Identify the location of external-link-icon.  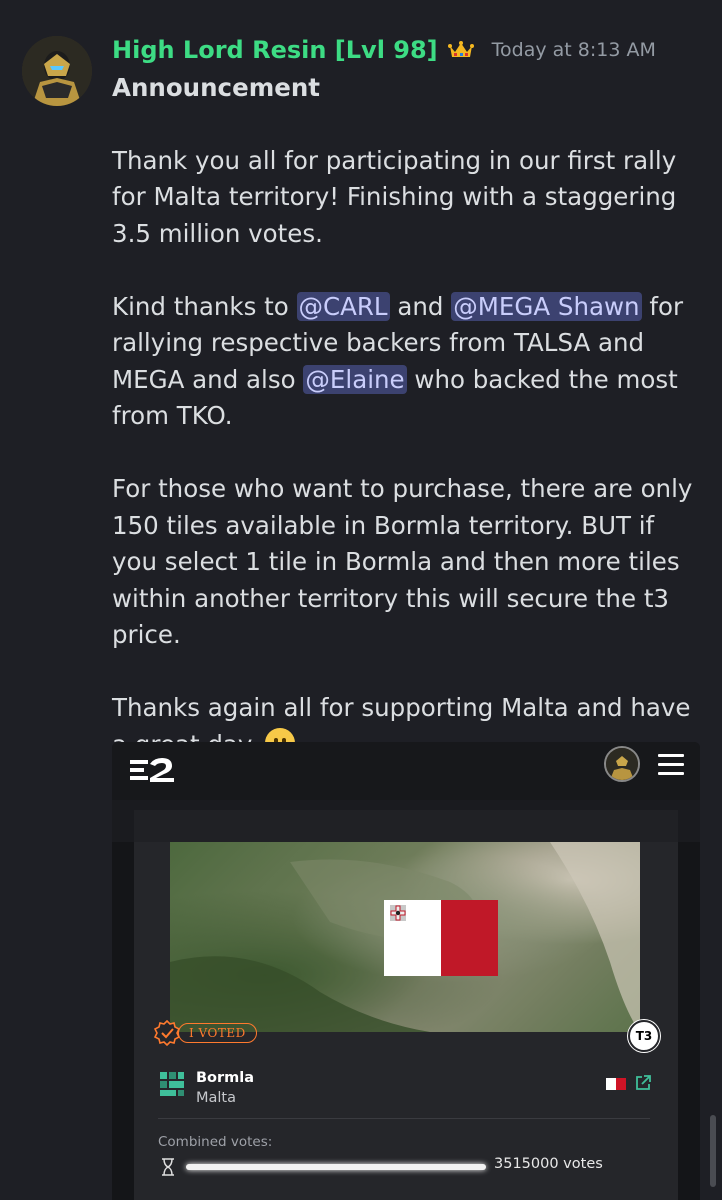
(643, 1083).